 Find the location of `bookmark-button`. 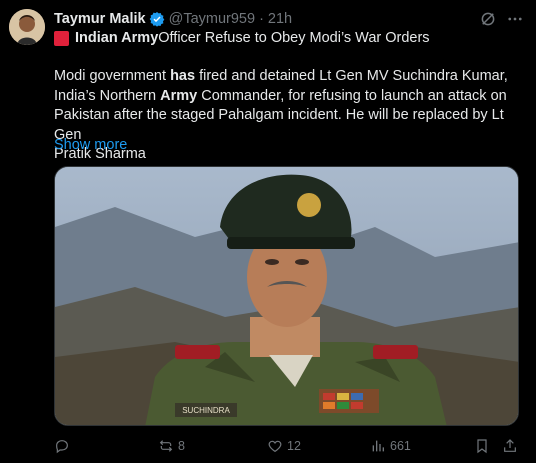

bookmark-button is located at coordinates (484, 446).